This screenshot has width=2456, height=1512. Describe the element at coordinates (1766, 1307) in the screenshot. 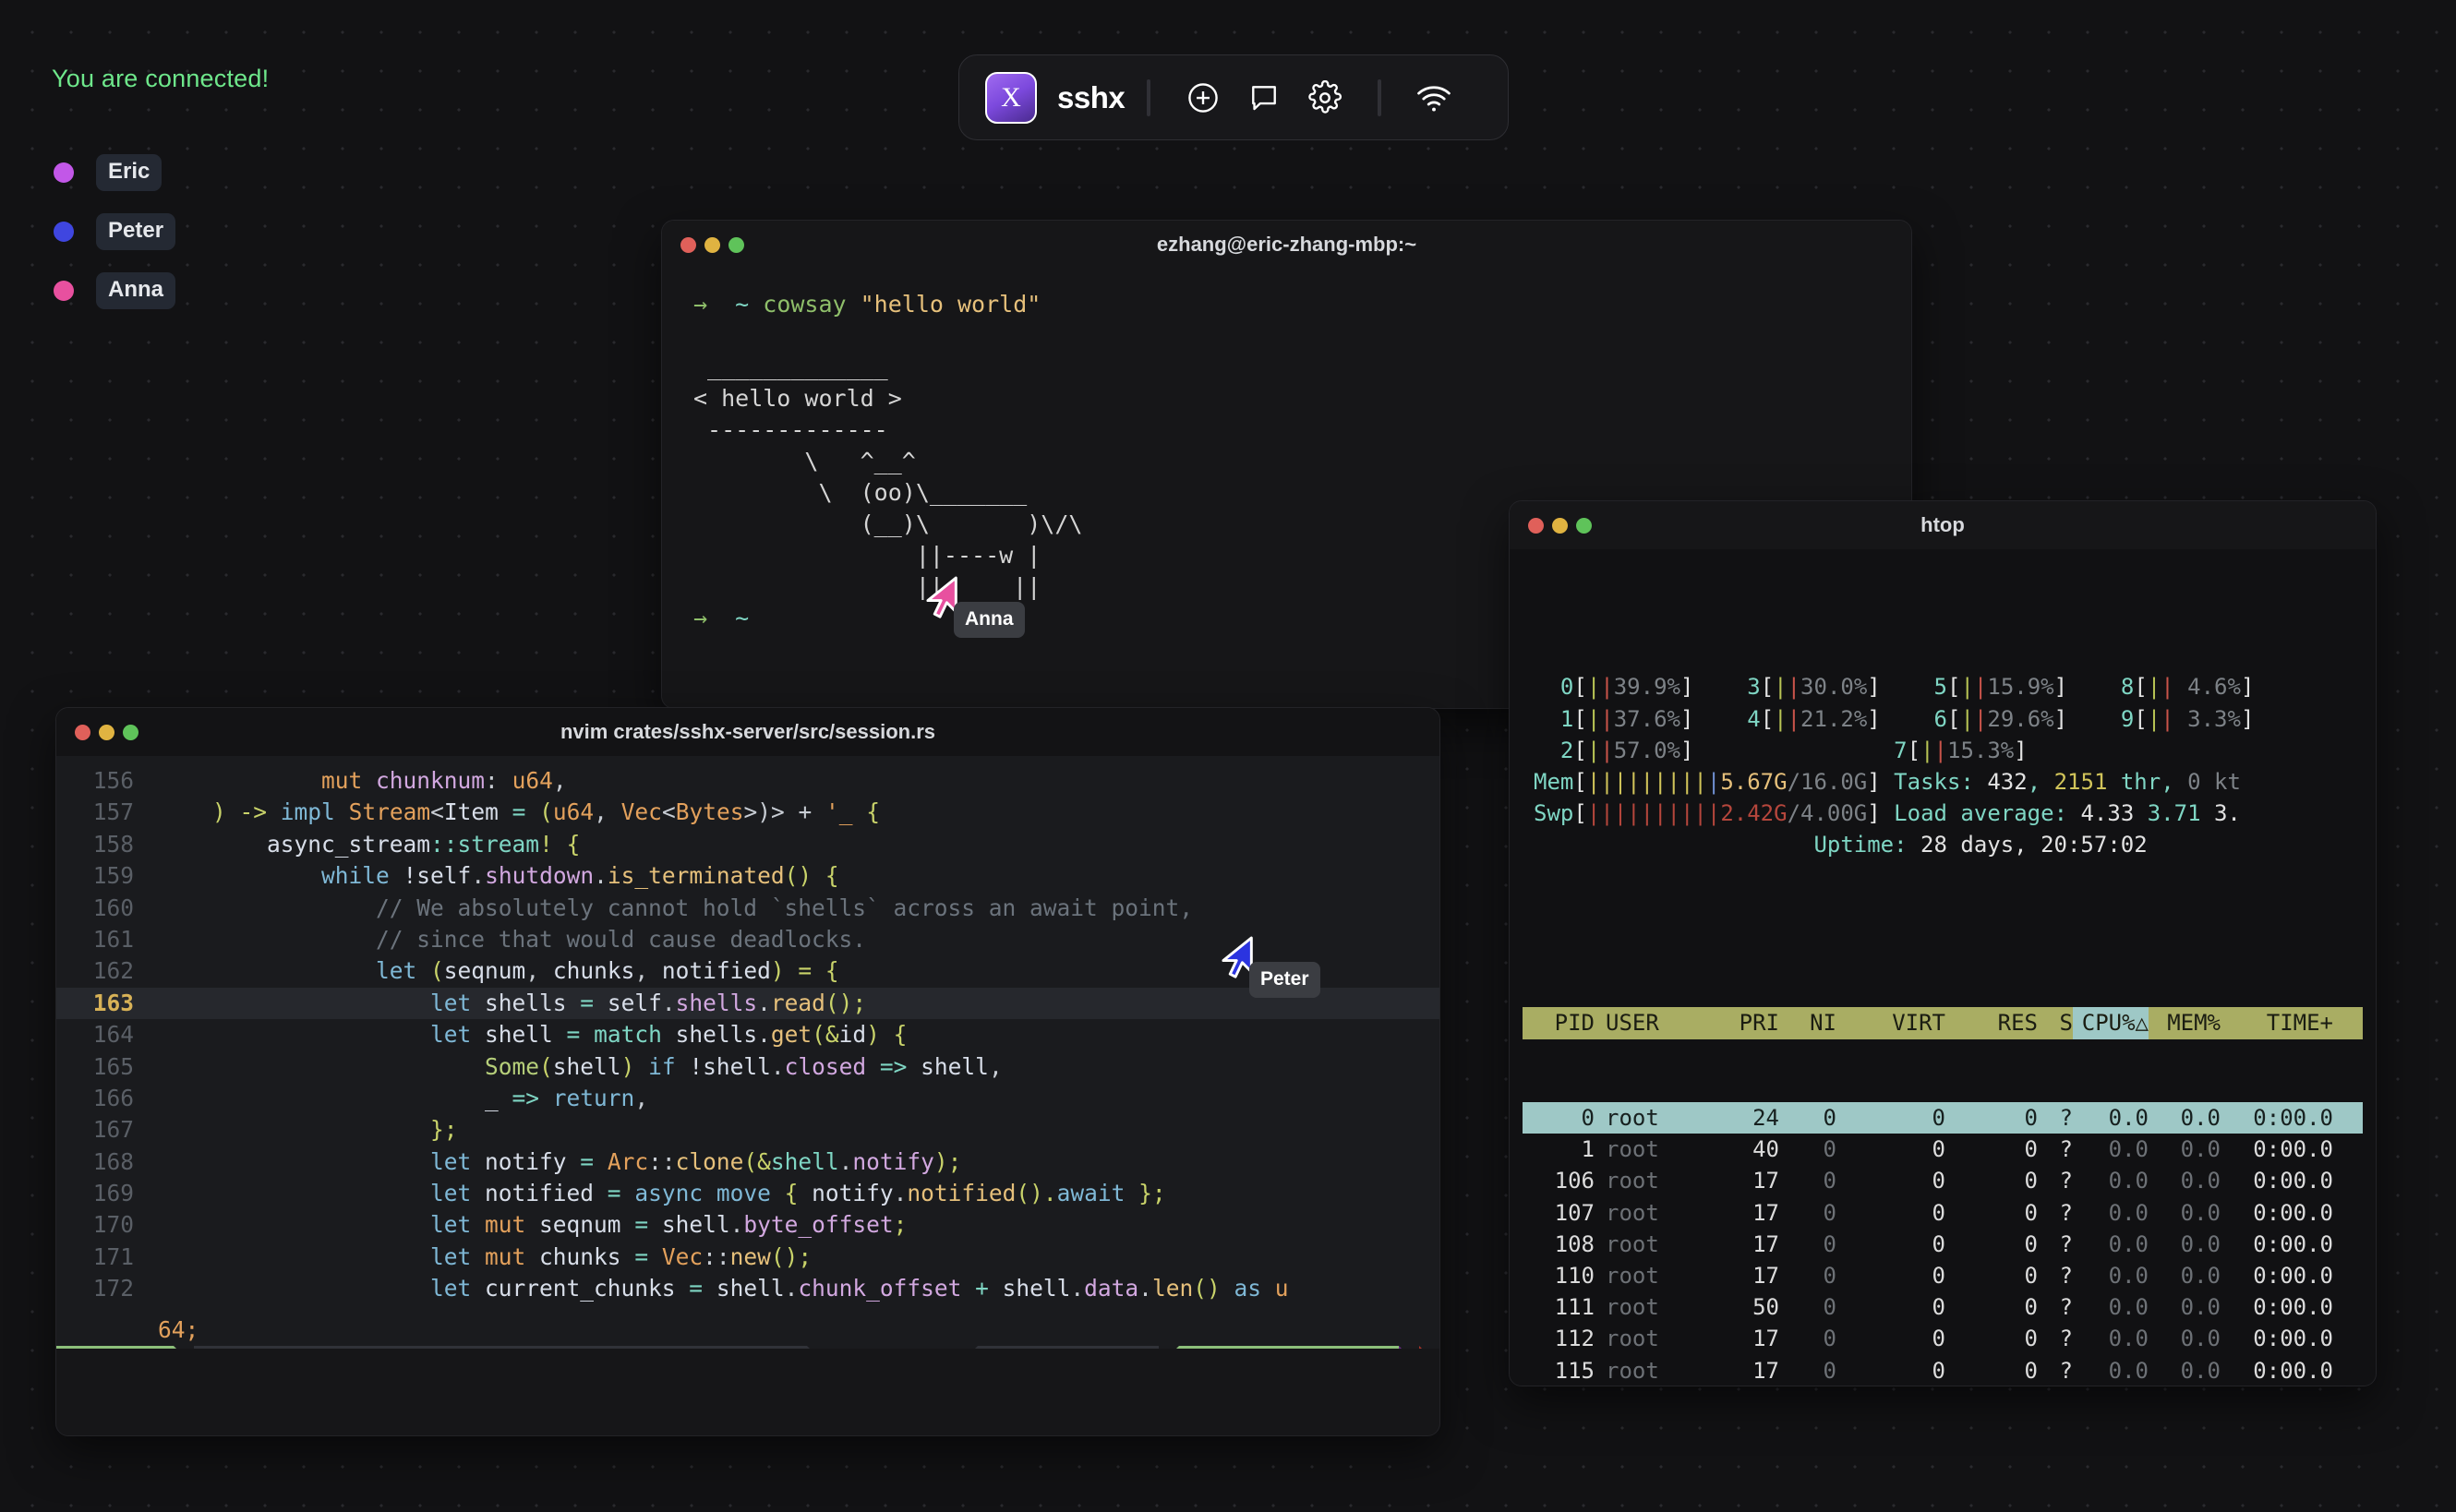

I see `process-pri: 50` at that location.